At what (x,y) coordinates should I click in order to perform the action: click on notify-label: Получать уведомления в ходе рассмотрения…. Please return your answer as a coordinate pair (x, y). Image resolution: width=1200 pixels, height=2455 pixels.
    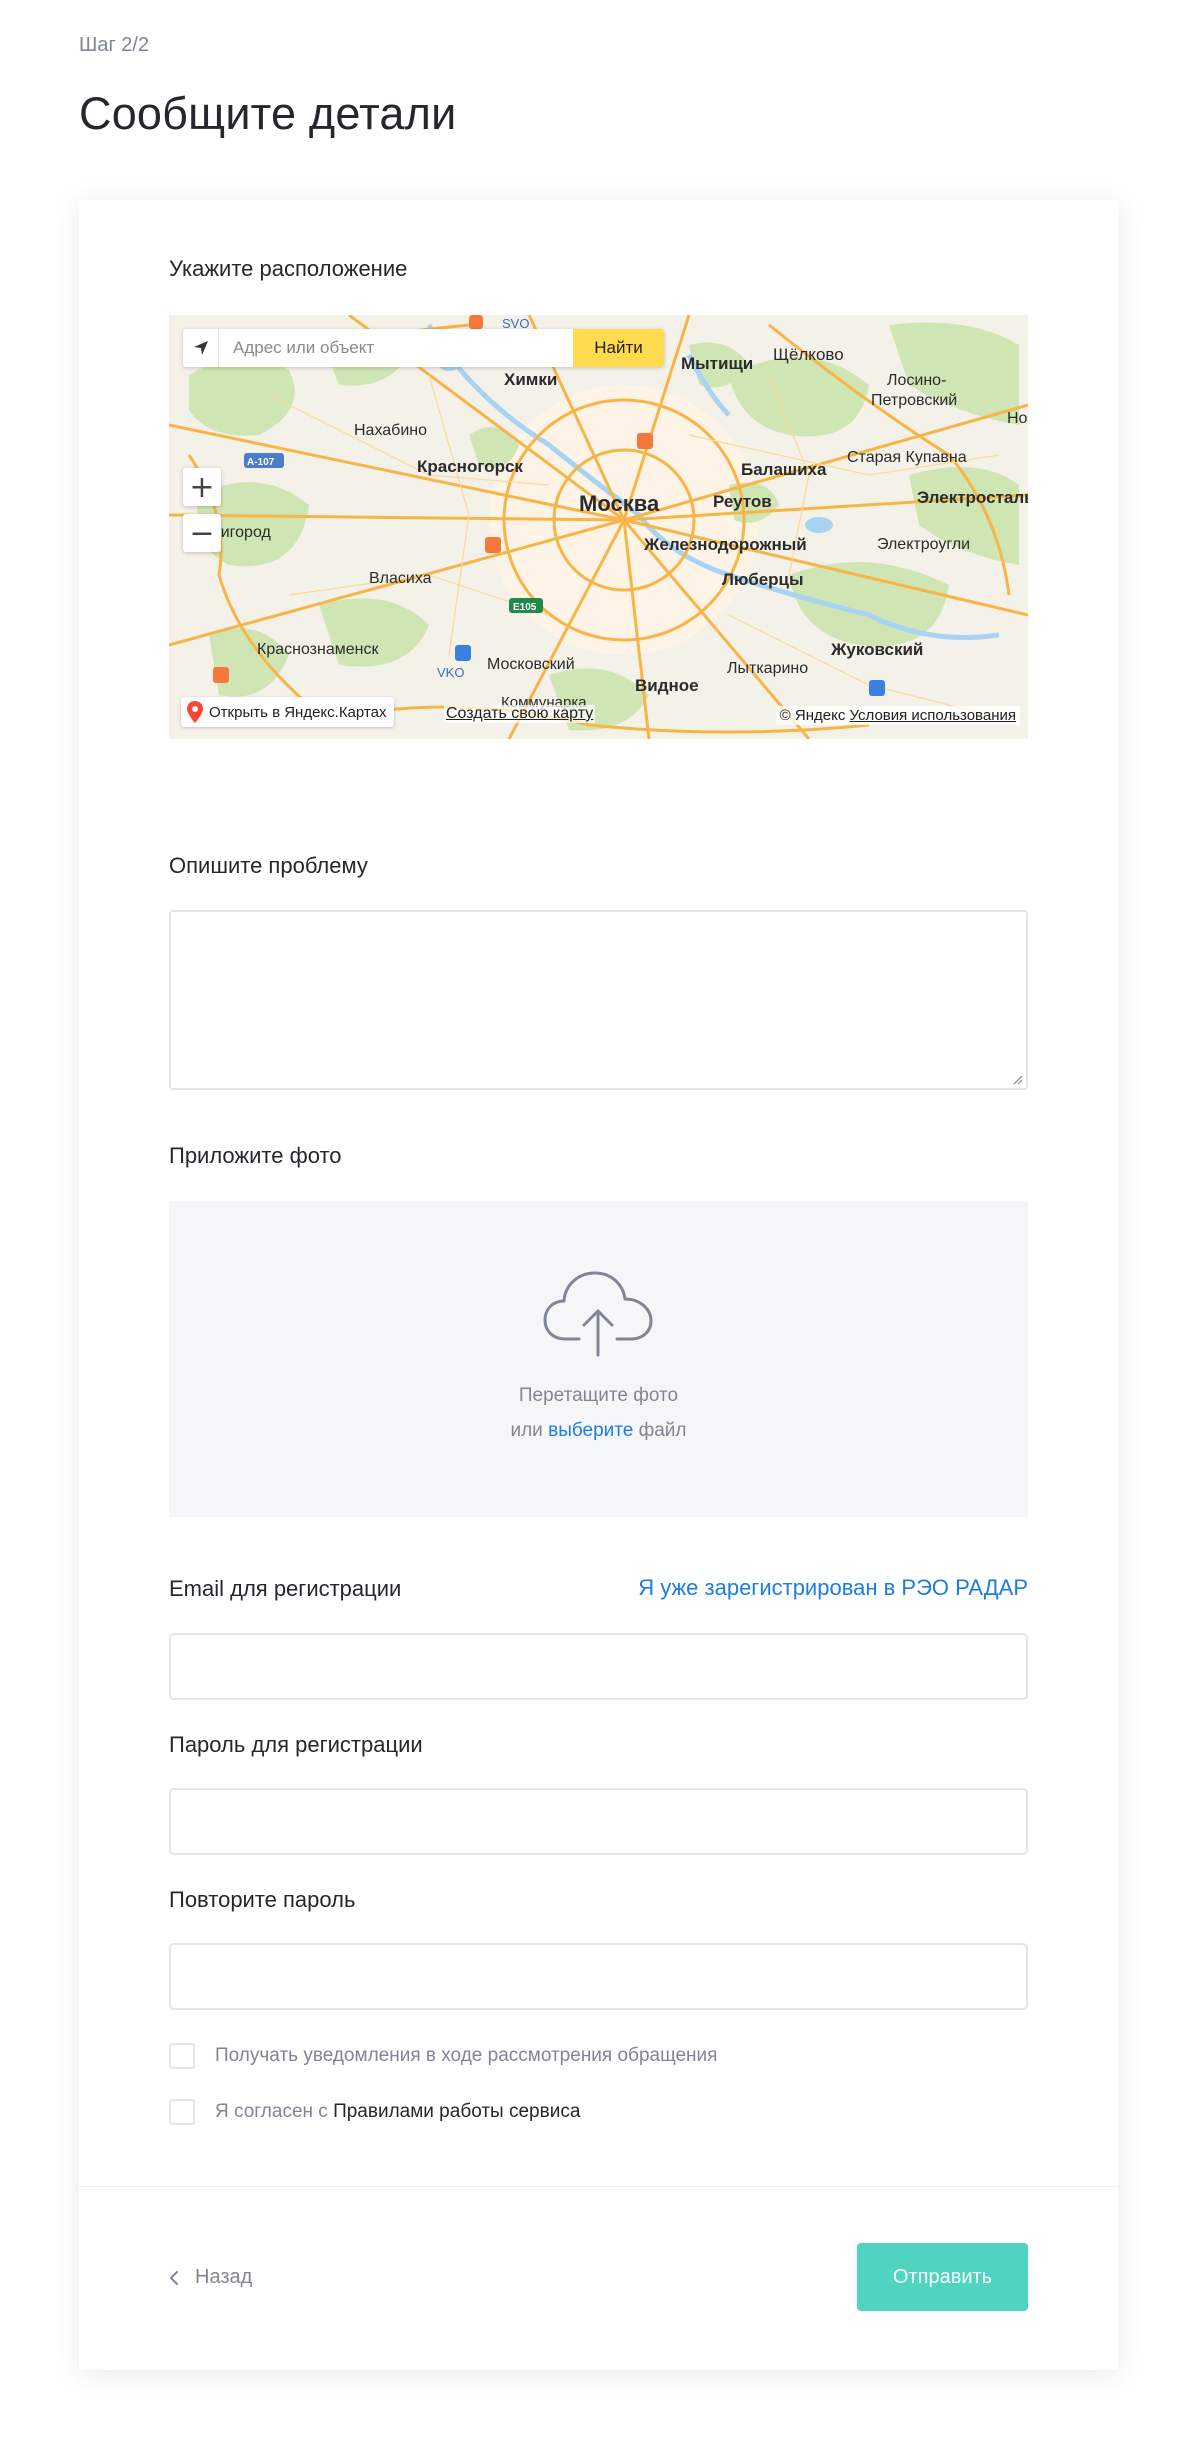
    Looking at the image, I should click on (466, 2056).